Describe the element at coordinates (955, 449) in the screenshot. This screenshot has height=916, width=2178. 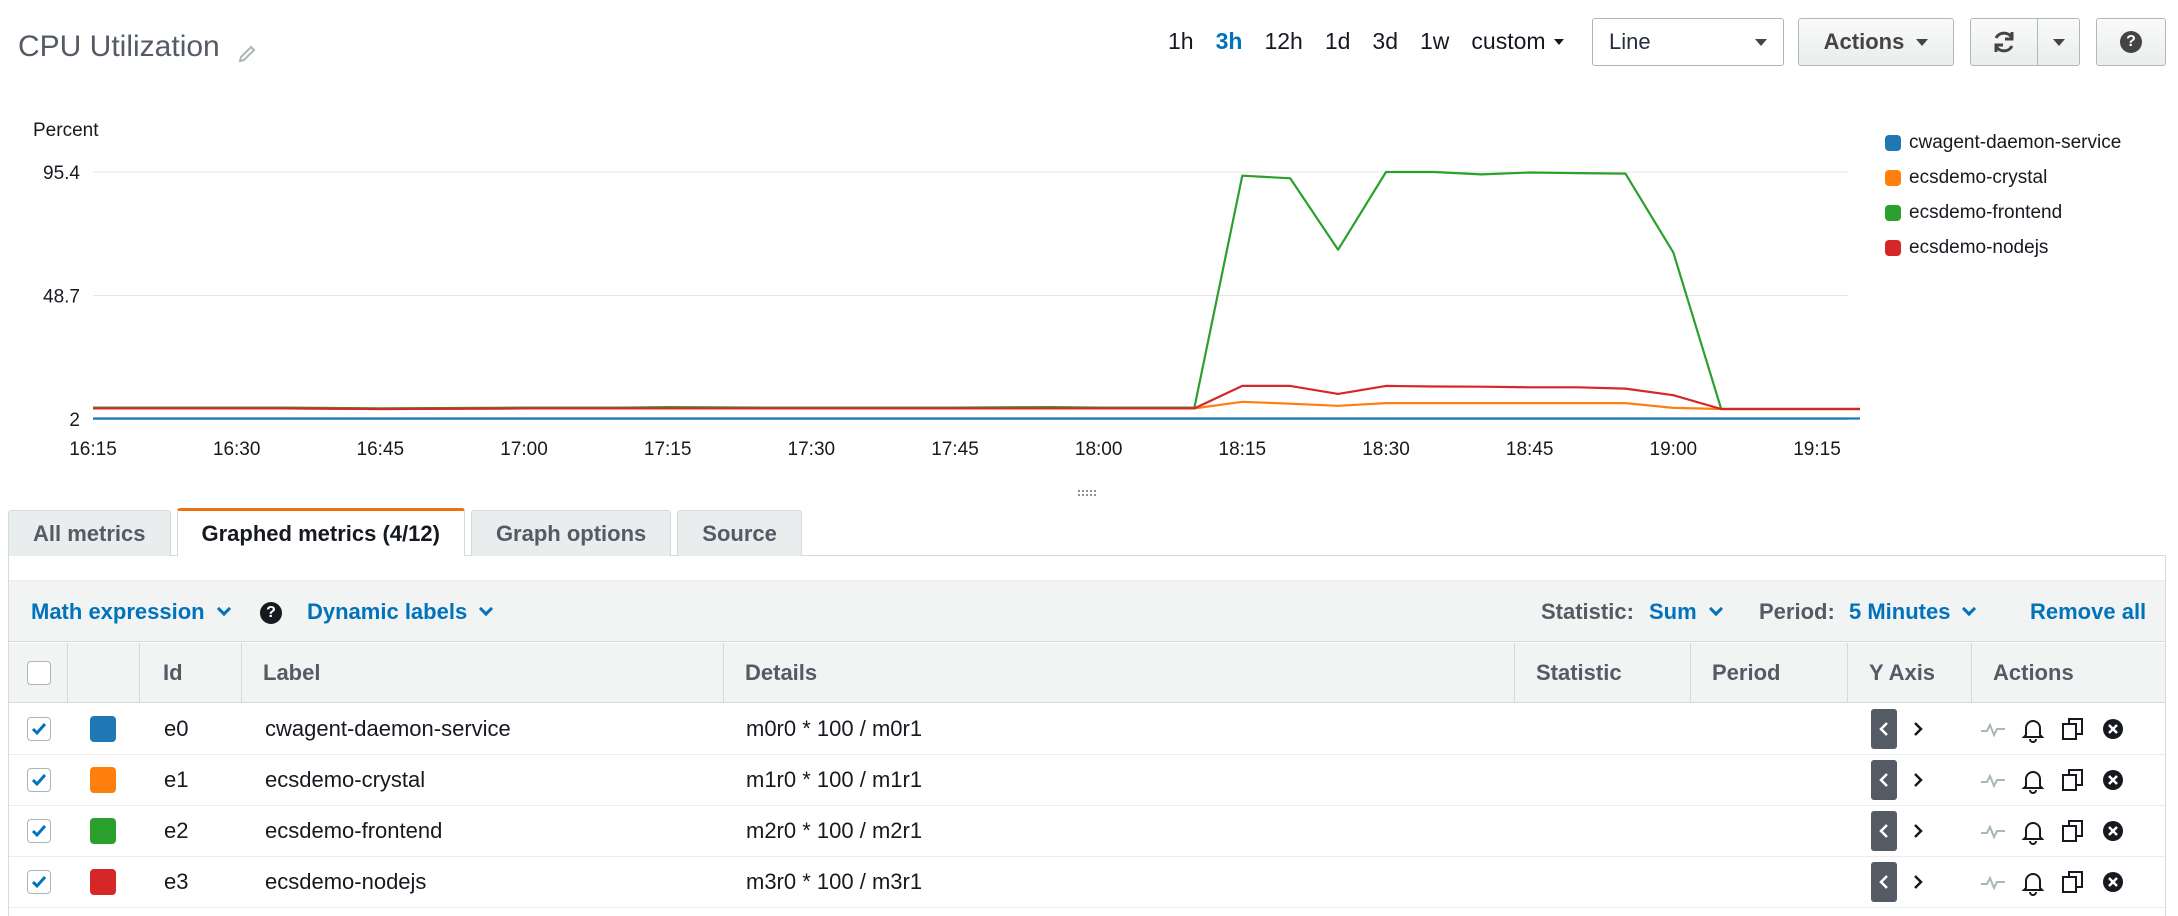
I see `x-tick-label: 17:45` at that location.